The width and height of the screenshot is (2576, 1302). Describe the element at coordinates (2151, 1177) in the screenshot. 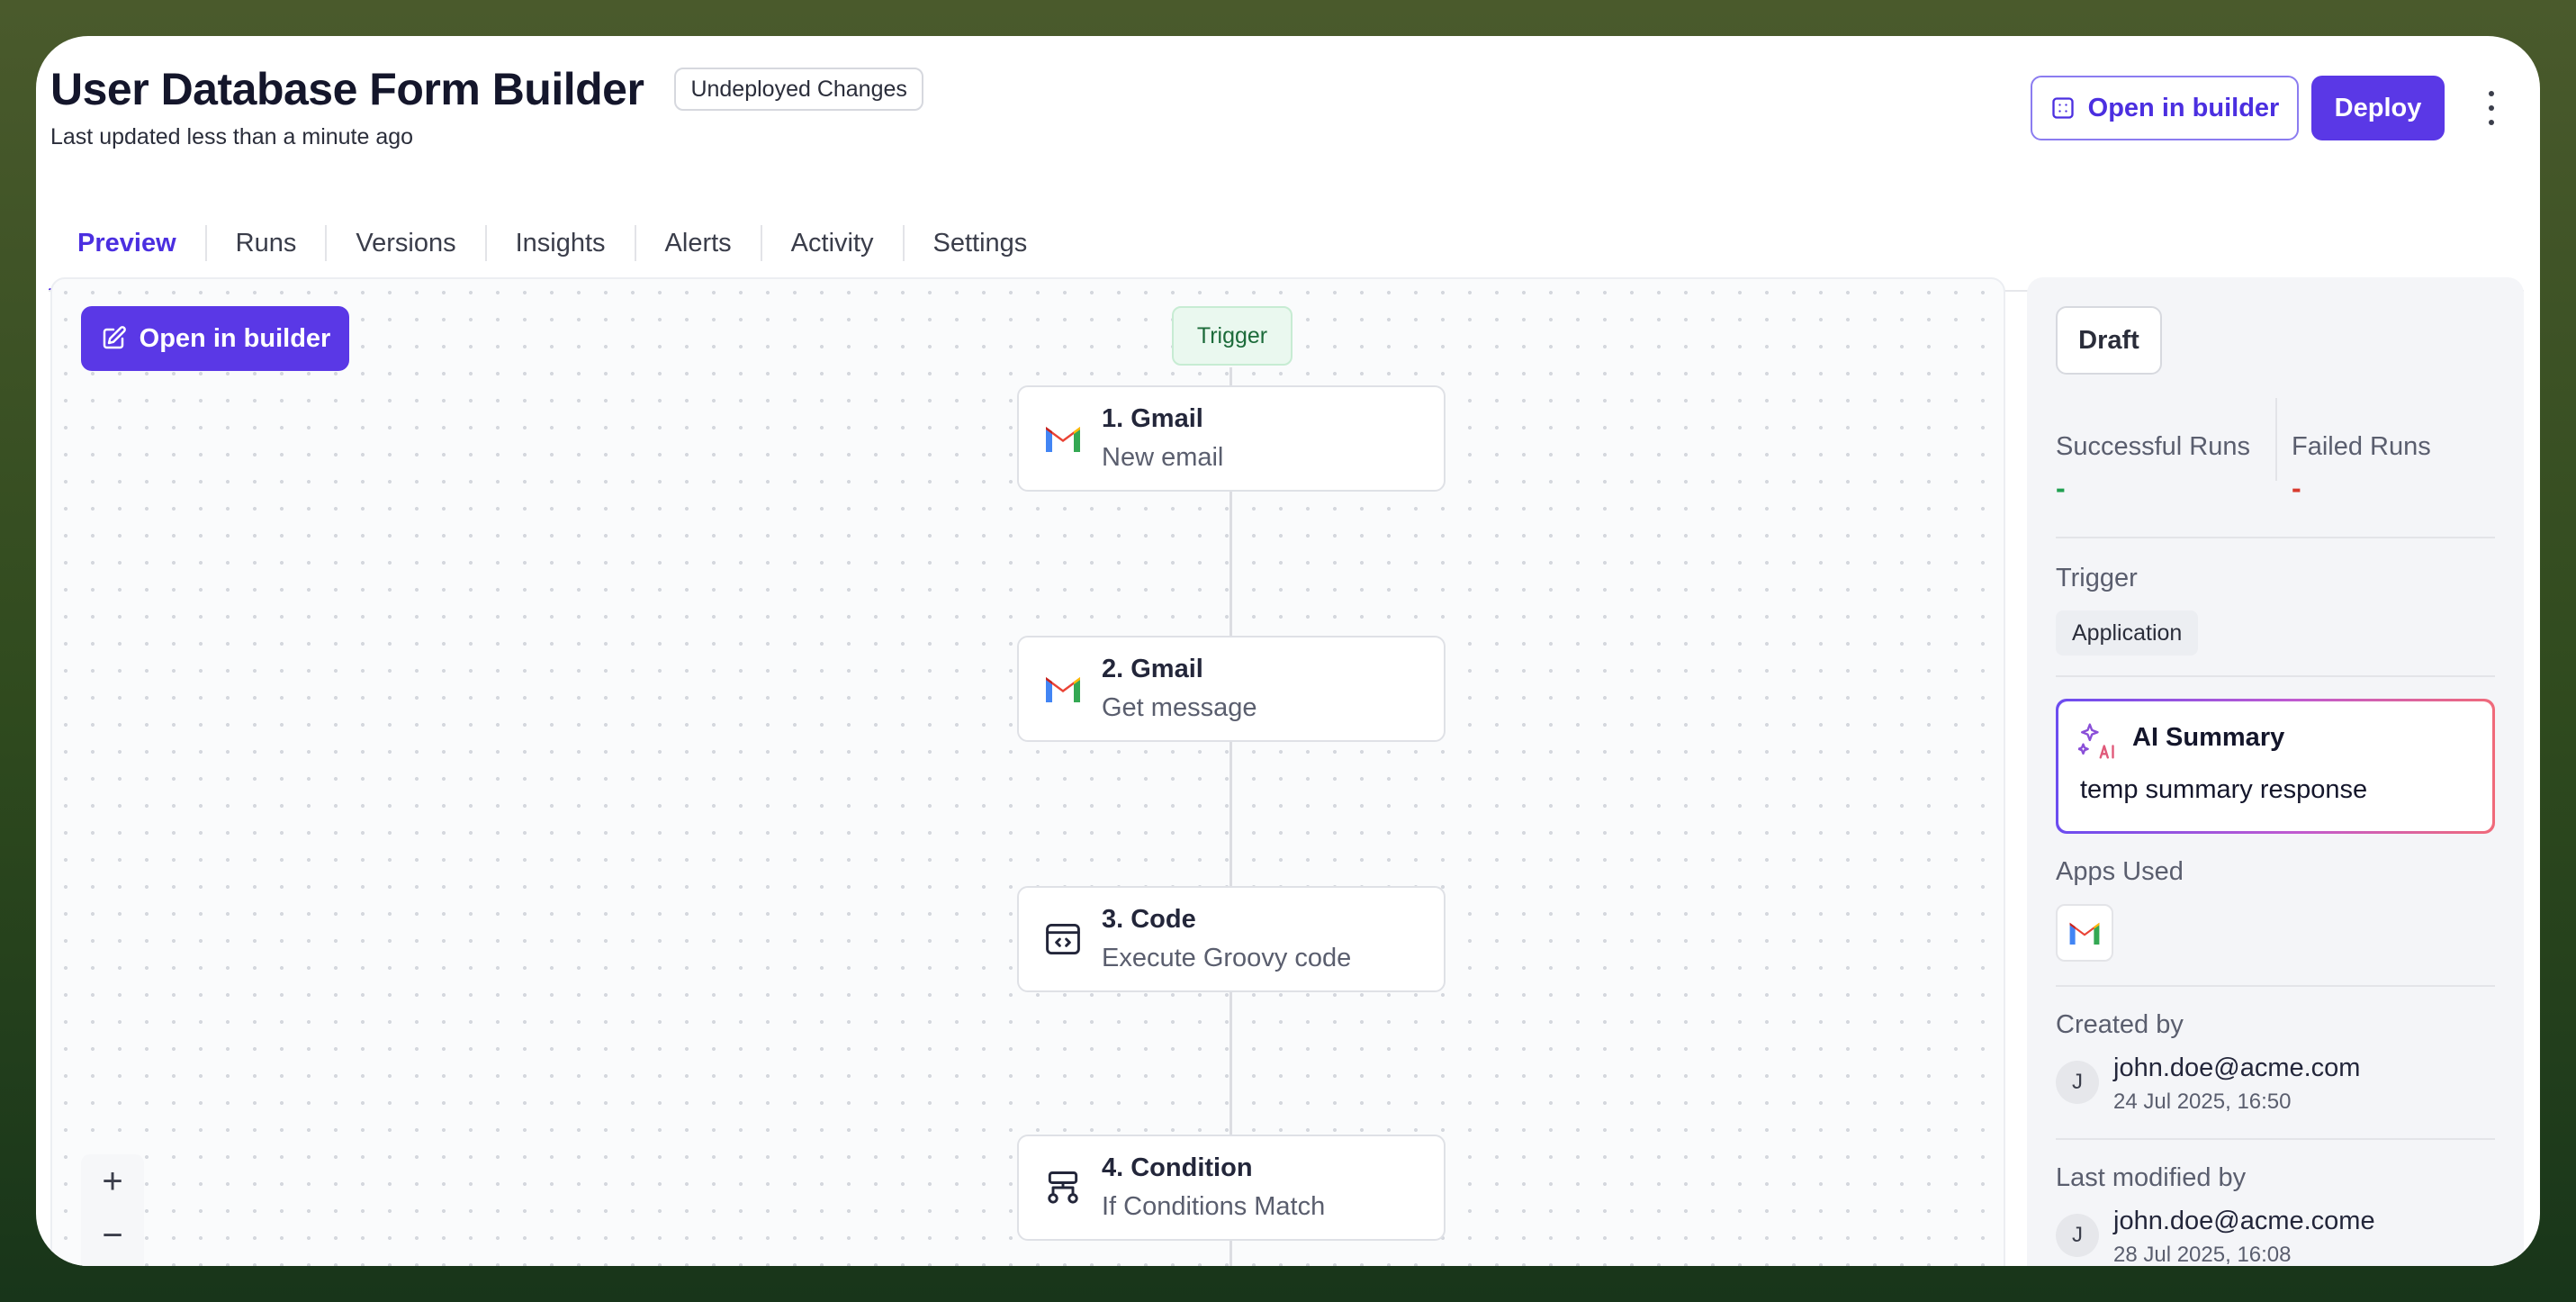

I see `last-modified-by-label: Last modified by` at that location.